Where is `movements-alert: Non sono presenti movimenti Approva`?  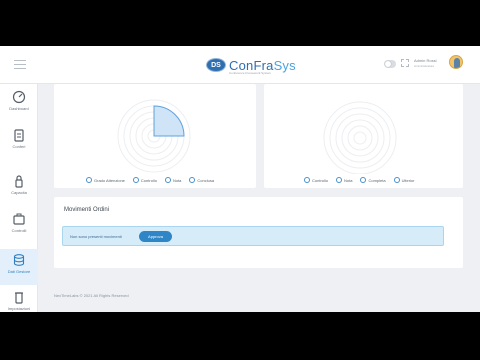
movements-alert: Non sono presenti movimenti Approva is located at coordinates (253, 236).